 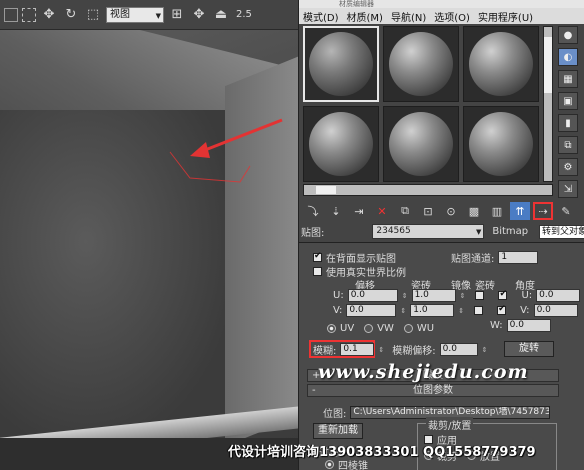 What do you see at coordinates (568, 57) in the screenshot?
I see `backlight-icon: ◐` at bounding box center [568, 57].